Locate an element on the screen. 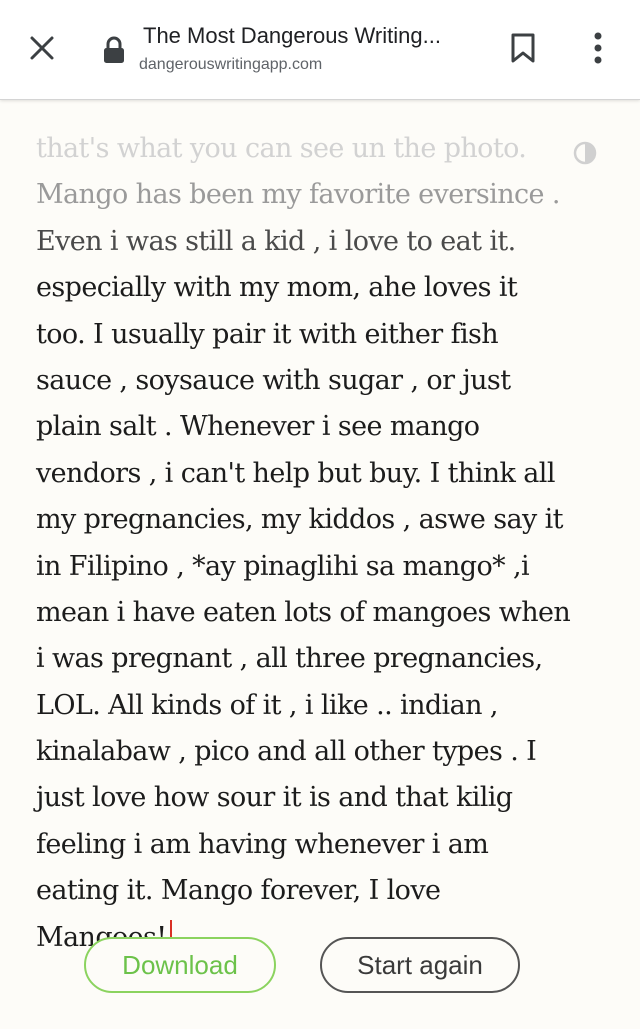 The image size is (640, 1029). download-button: Download is located at coordinates (180, 965).